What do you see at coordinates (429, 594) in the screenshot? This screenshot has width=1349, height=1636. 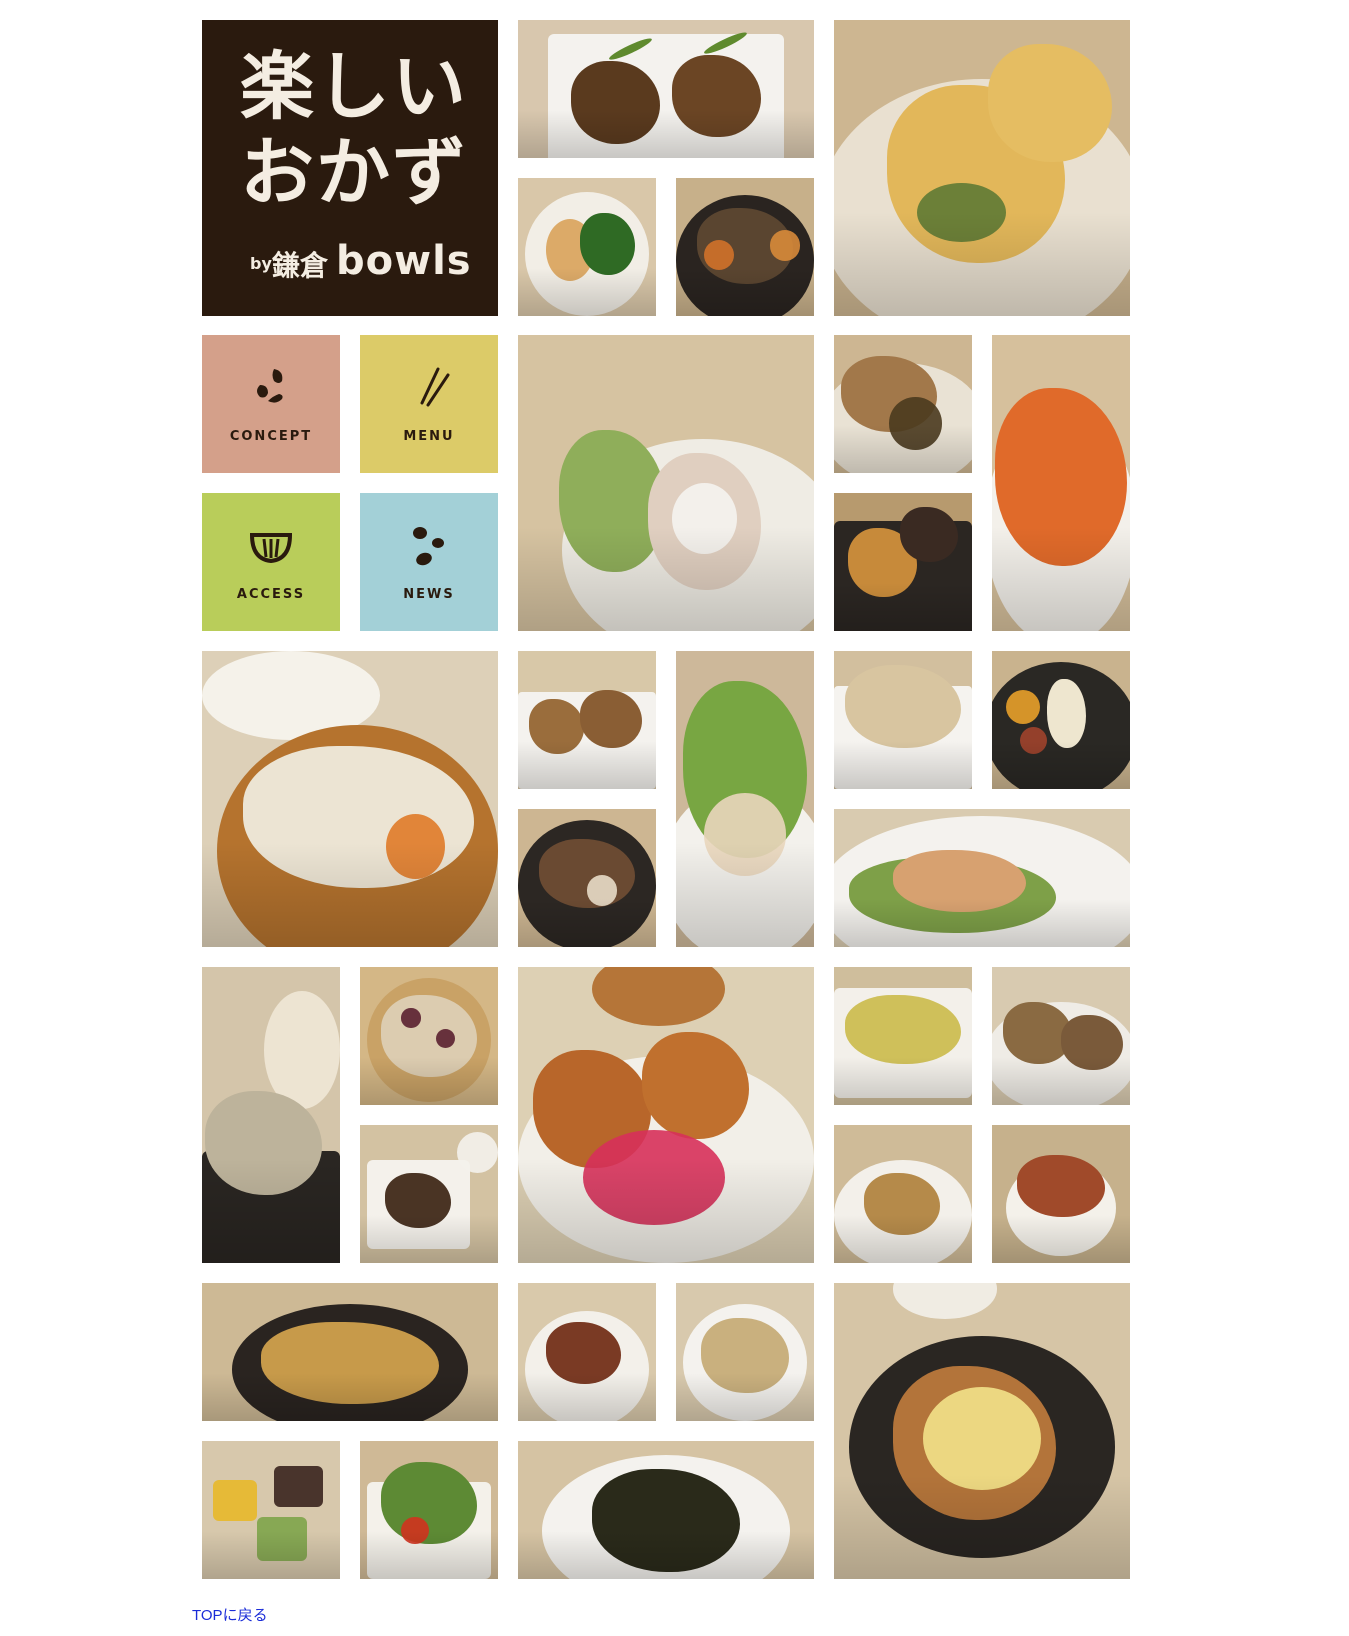 I see `nav-news-label: NEWS` at bounding box center [429, 594].